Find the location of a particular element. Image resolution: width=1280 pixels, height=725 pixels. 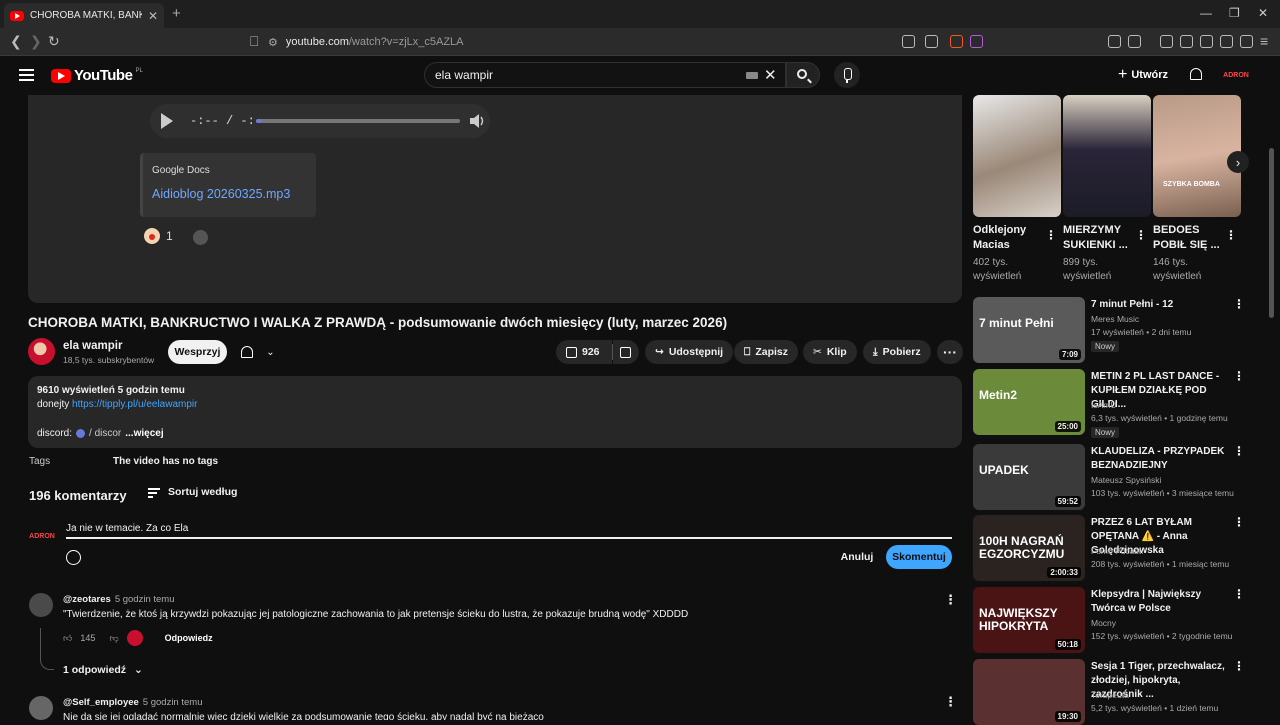

subscription-notifications-button: ⌄ is located at coordinates (258, 352).